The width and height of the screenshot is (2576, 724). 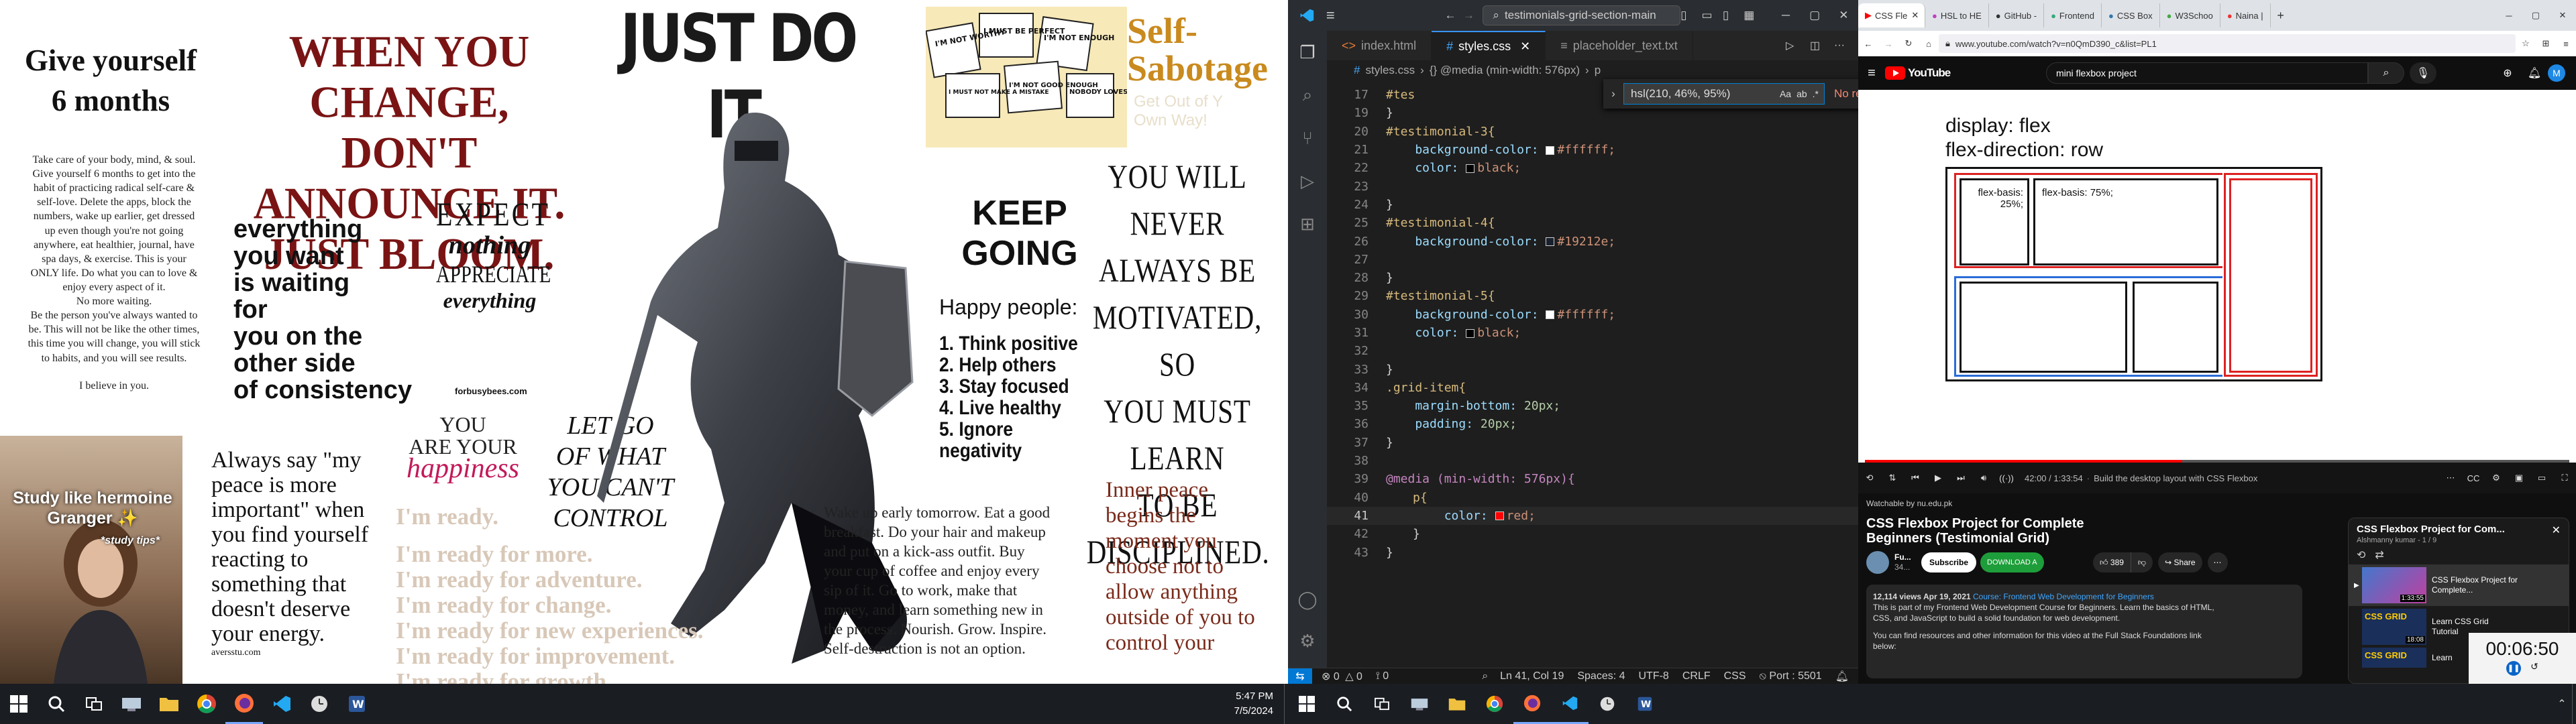 I want to click on tray-chevron-icon: ⌃, so click(x=2562, y=704).